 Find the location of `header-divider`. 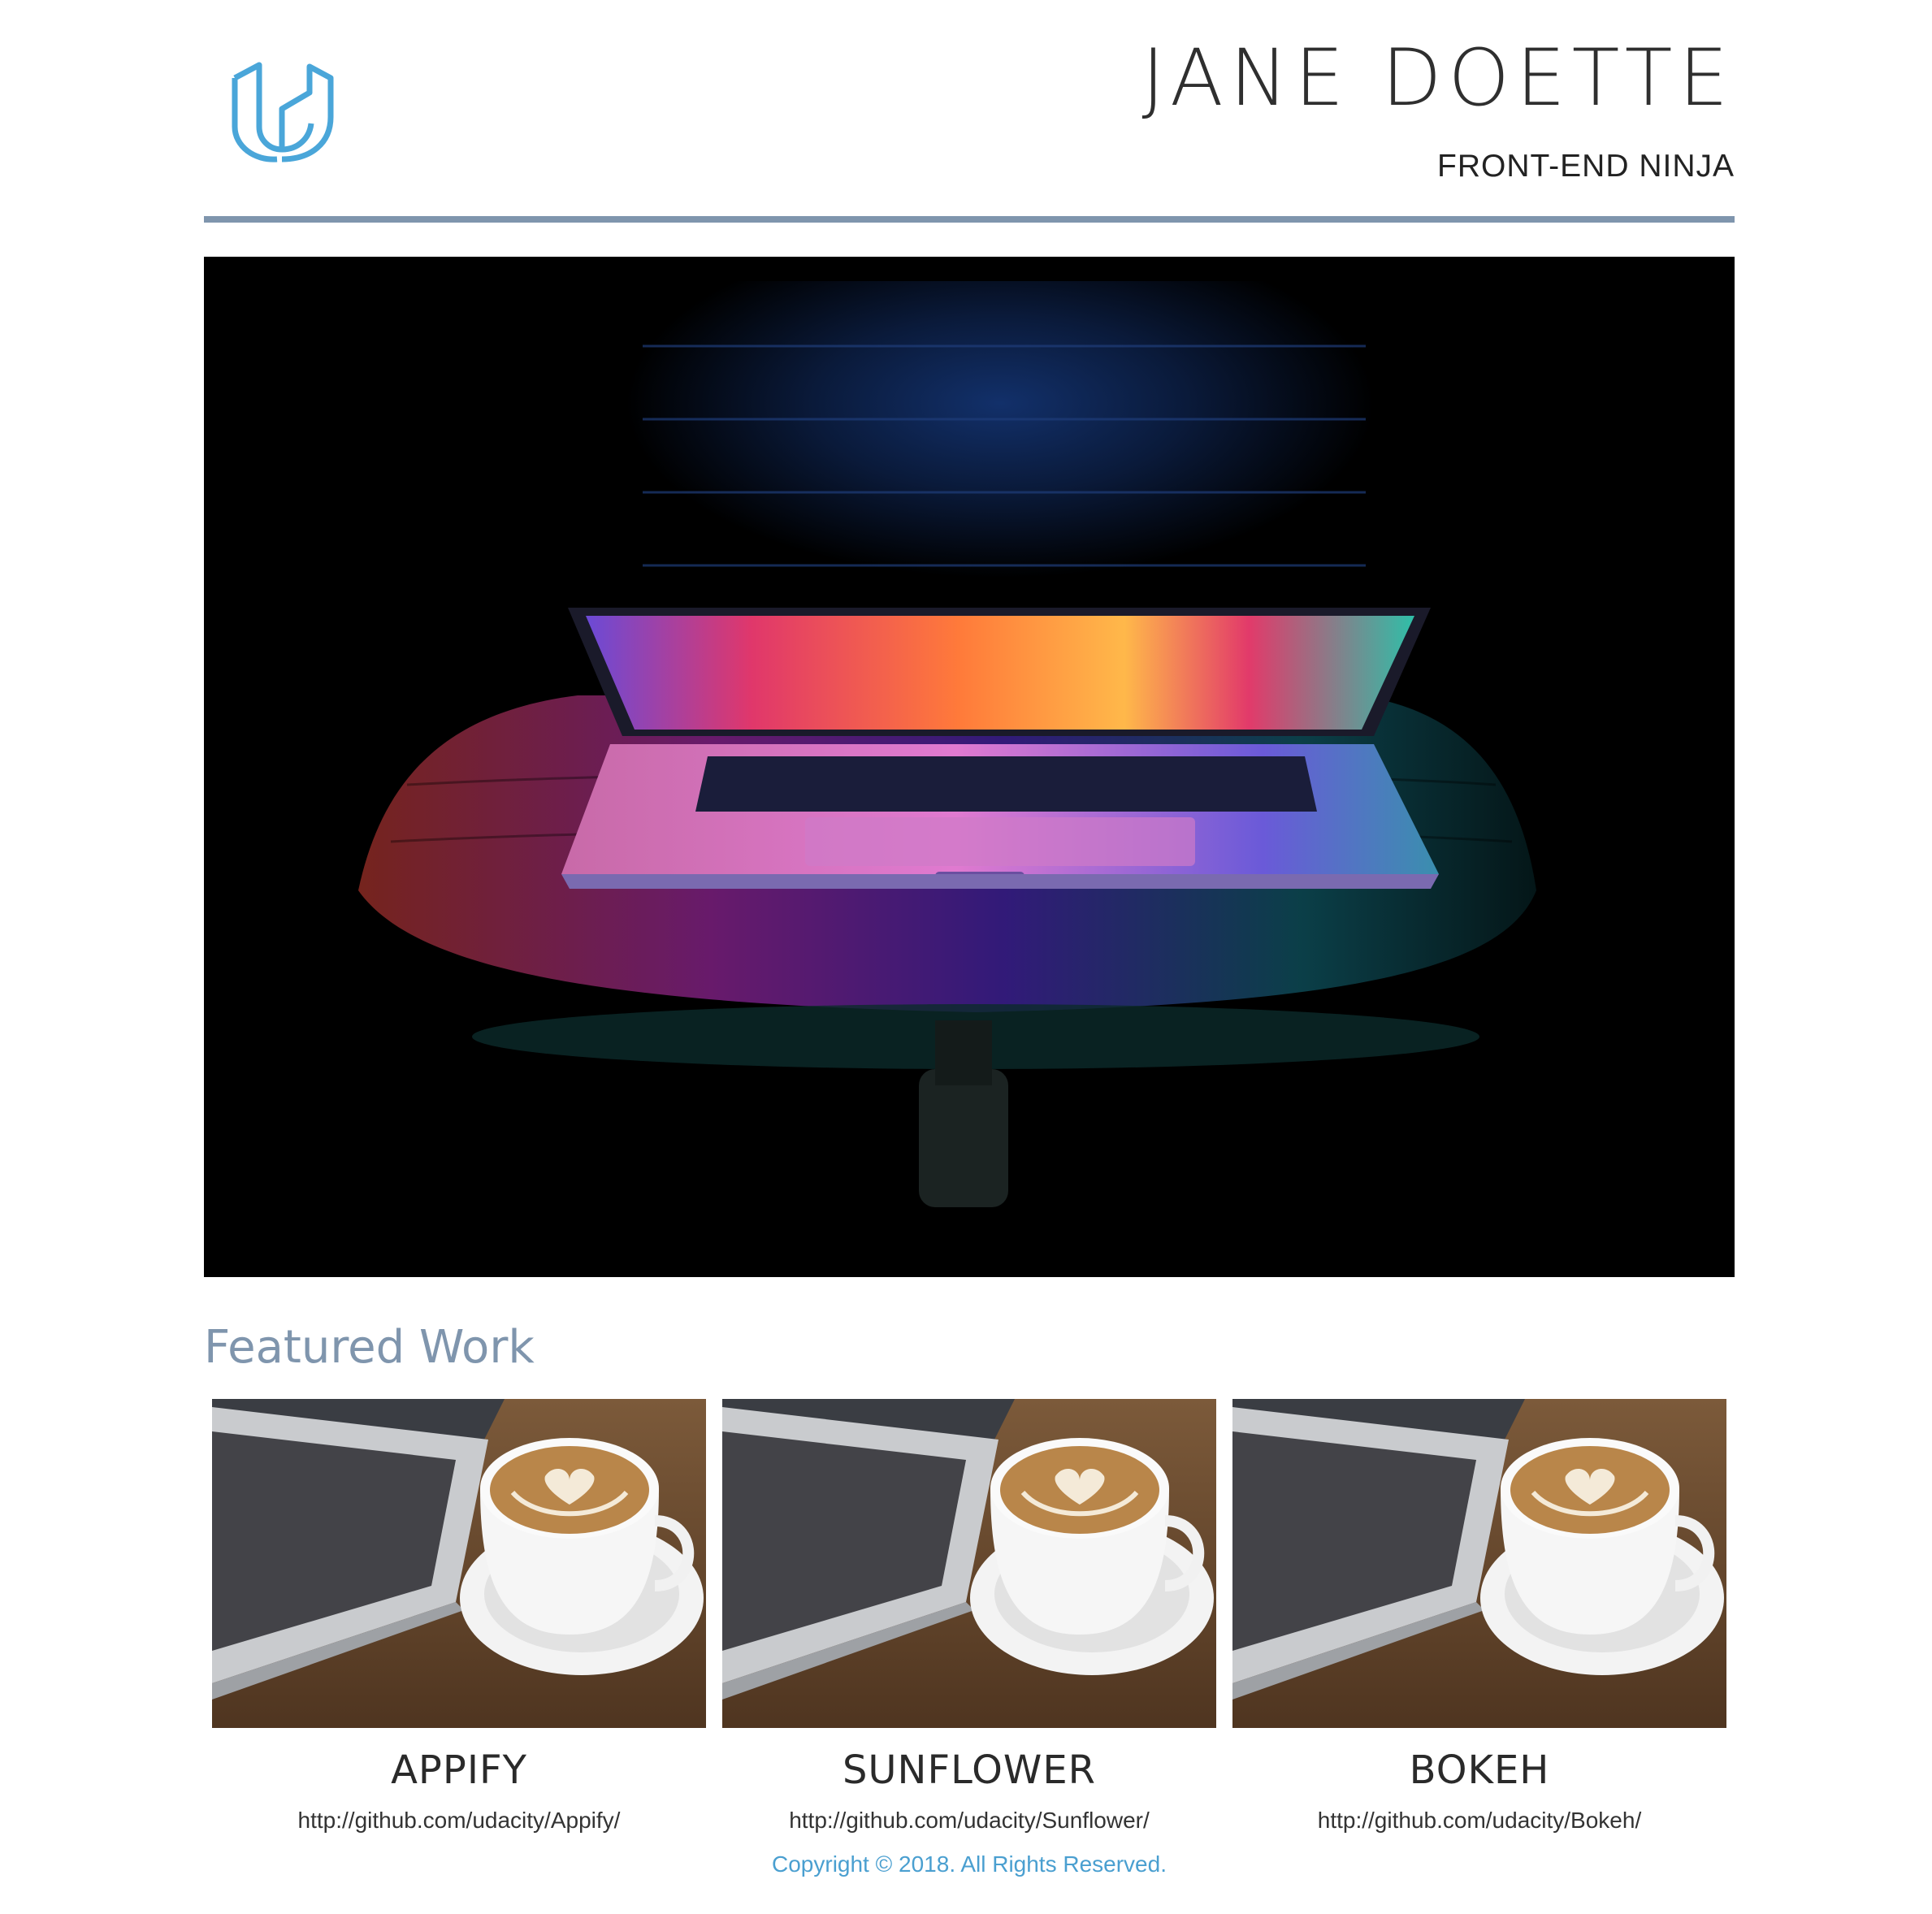

header-divider is located at coordinates (969, 219).